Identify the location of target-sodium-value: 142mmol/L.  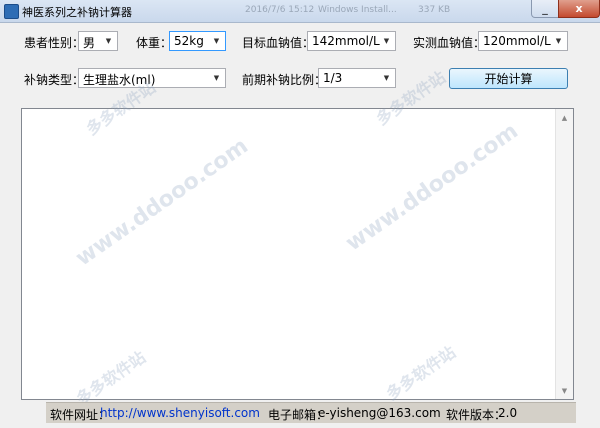
(346, 41).